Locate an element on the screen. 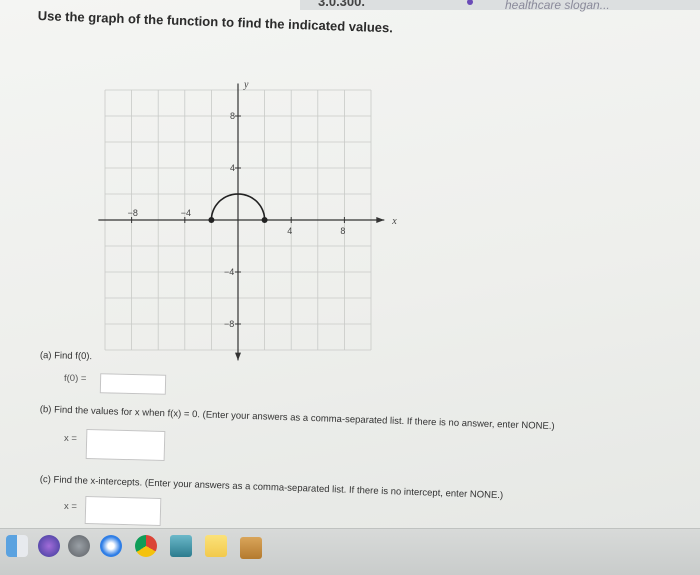 The width and height of the screenshot is (700, 575). answer-b-input is located at coordinates (125, 445).